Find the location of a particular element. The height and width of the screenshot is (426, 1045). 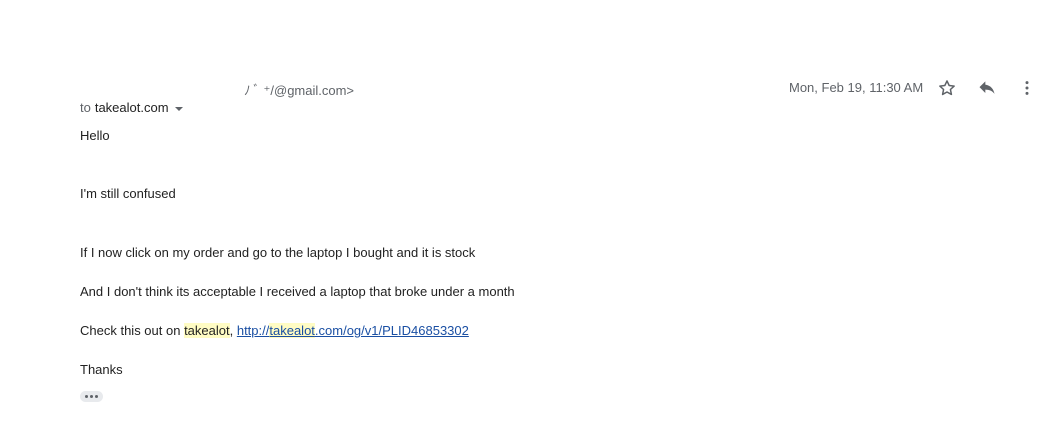

body-text: Check this out on is located at coordinates (132, 330).